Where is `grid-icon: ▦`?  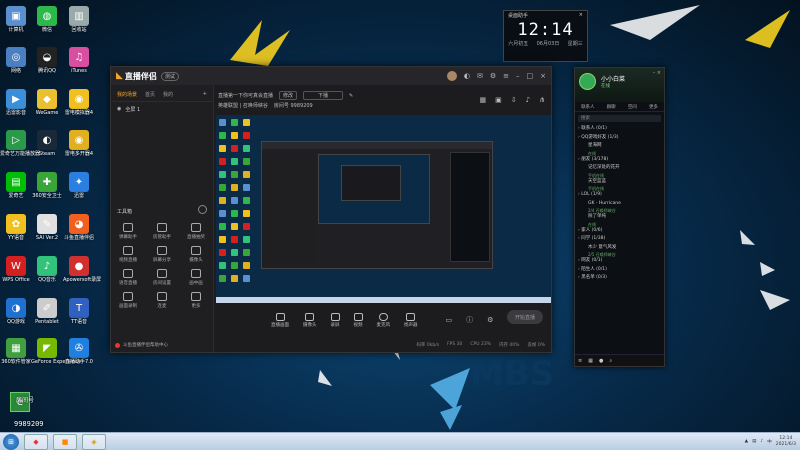
grid-icon: ▦ is located at coordinates (483, 100).